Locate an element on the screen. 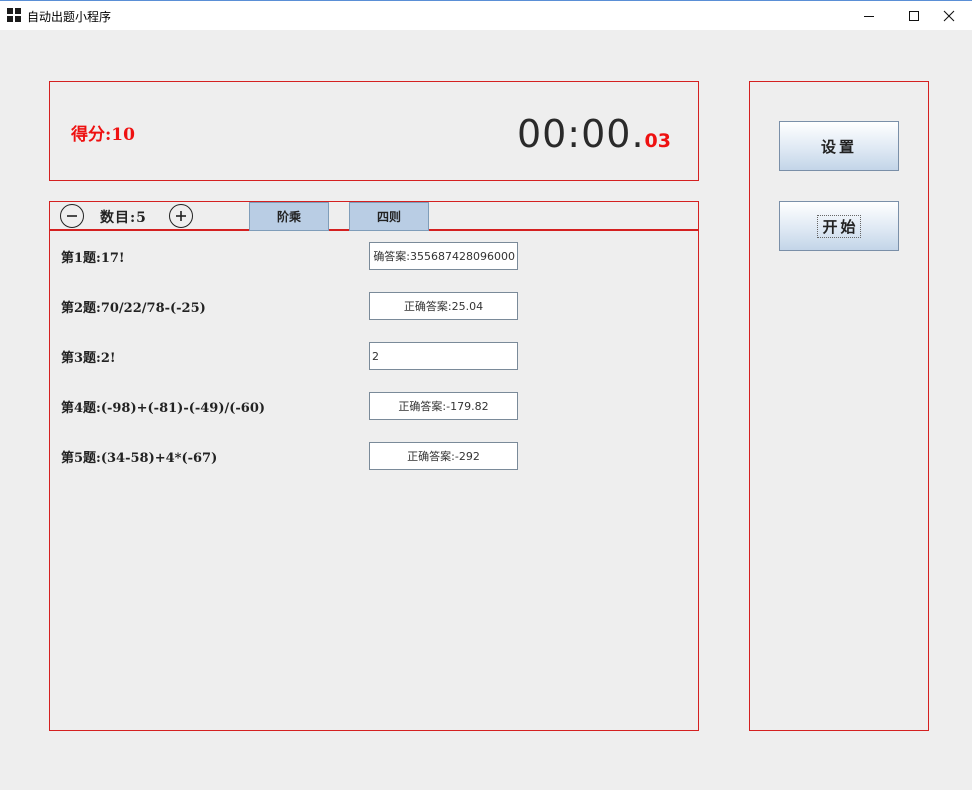 The height and width of the screenshot is (790, 972). start-button-label: 开始 is located at coordinates (839, 226).